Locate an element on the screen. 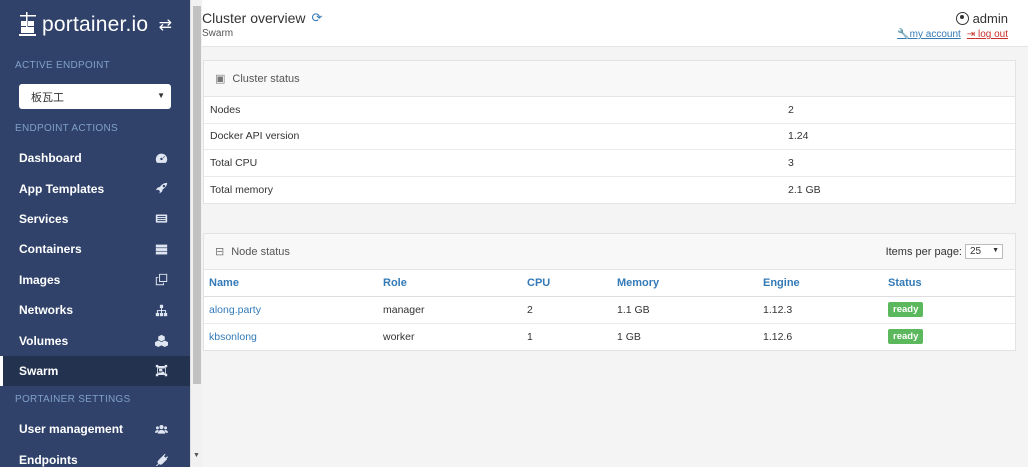  user-area: admin is located at coordinates (981, 18).